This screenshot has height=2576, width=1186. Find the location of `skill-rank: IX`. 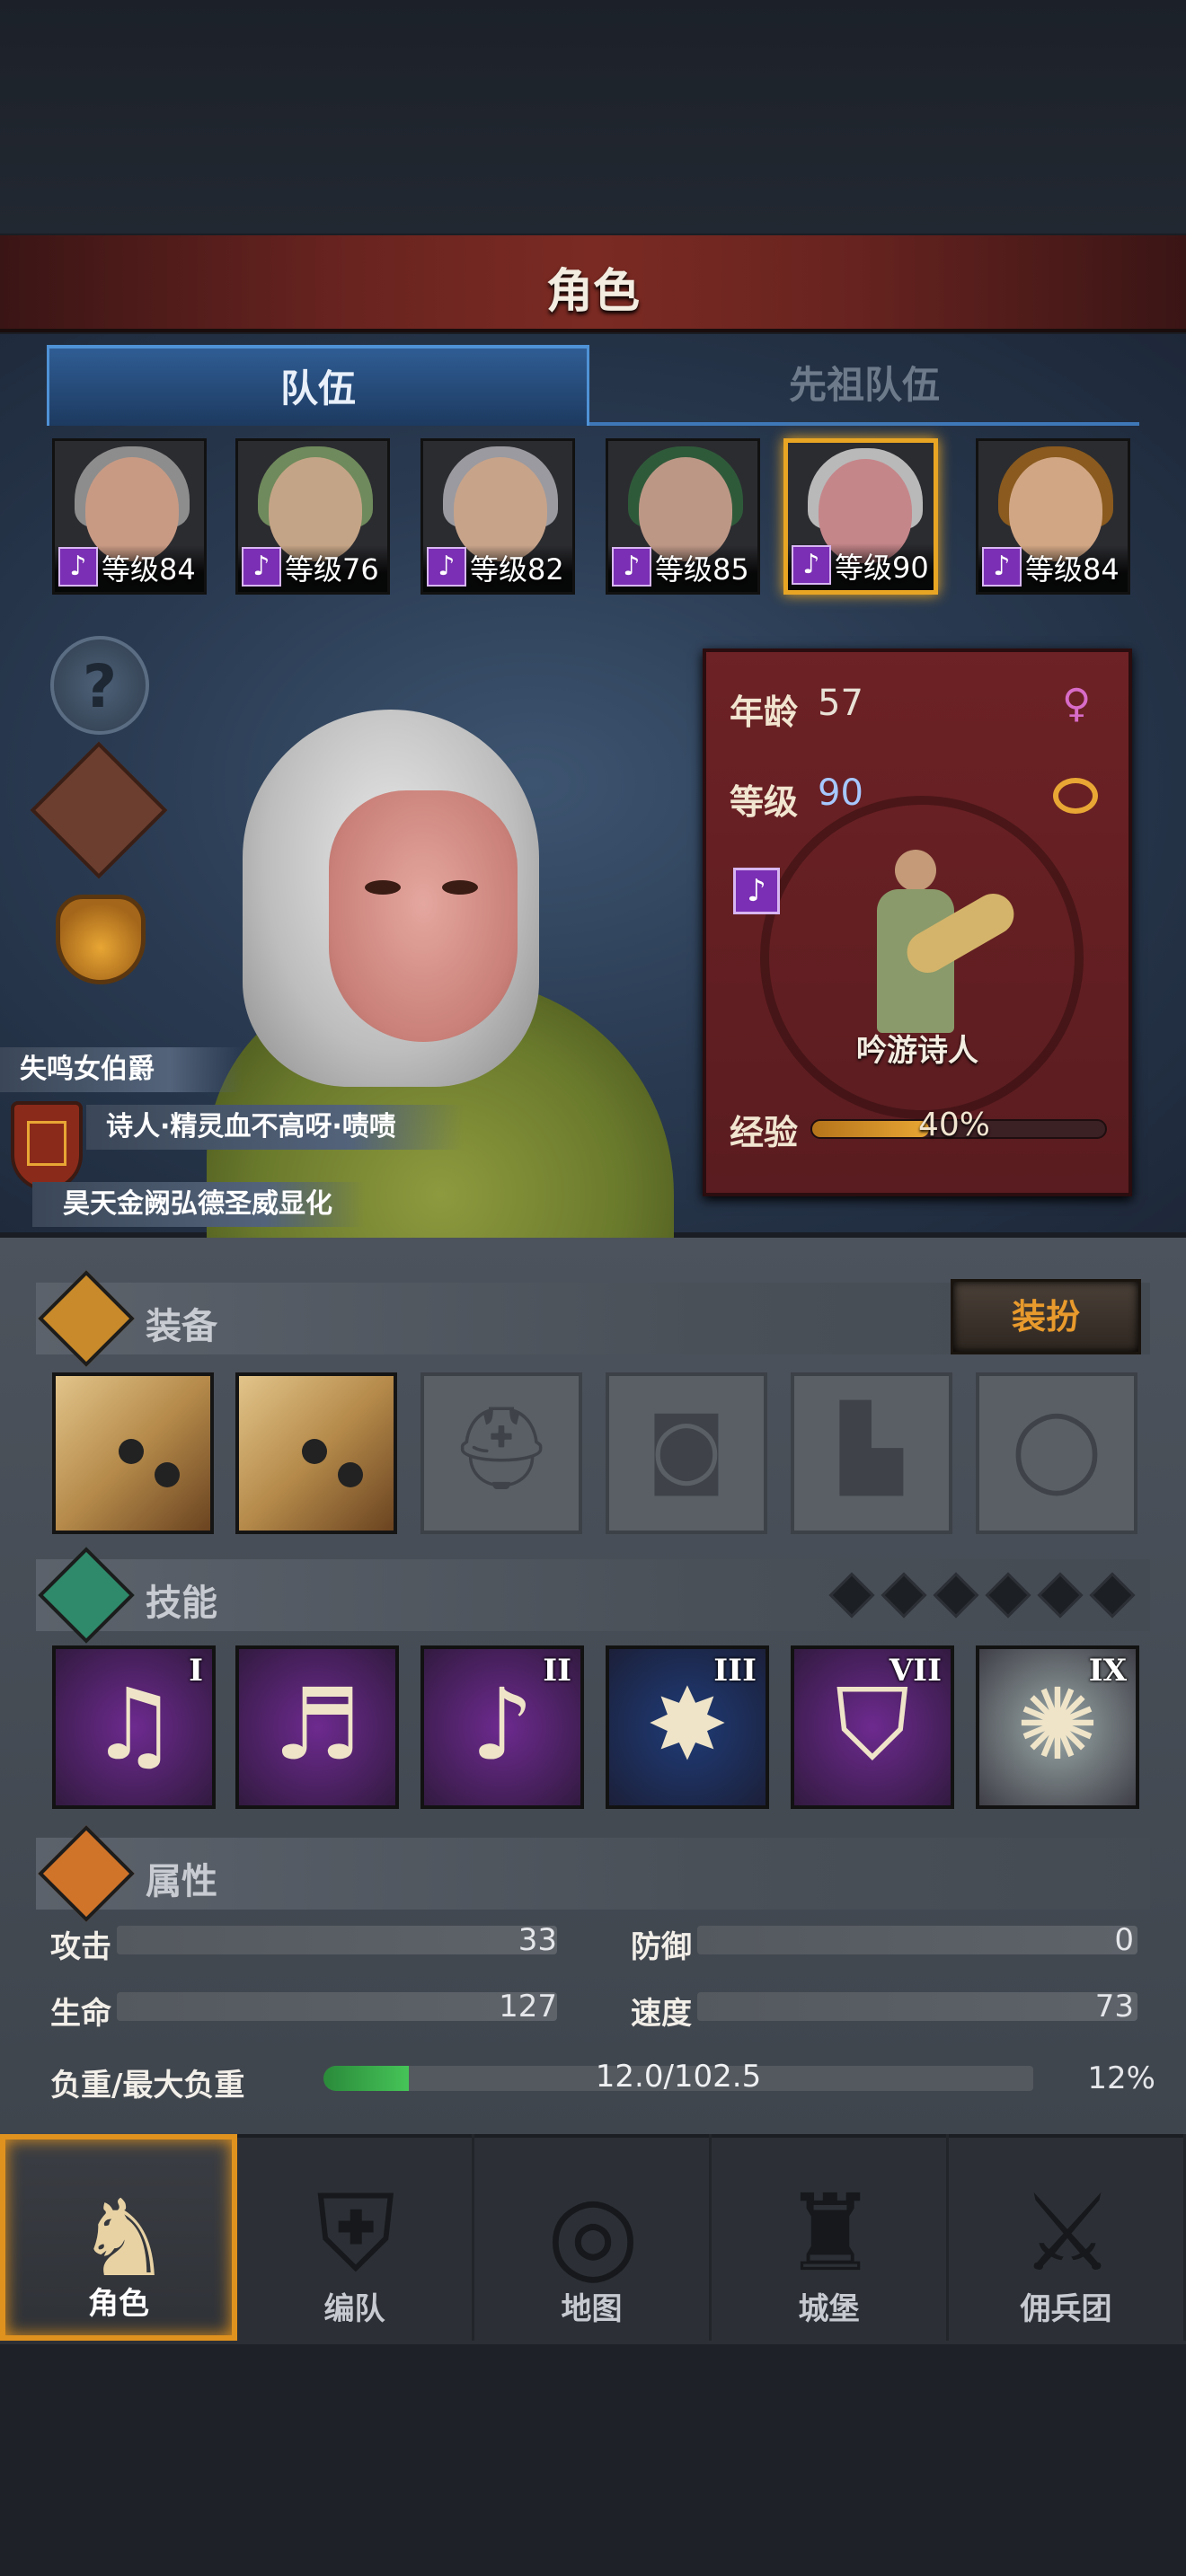

skill-rank: IX is located at coordinates (1107, 1671).